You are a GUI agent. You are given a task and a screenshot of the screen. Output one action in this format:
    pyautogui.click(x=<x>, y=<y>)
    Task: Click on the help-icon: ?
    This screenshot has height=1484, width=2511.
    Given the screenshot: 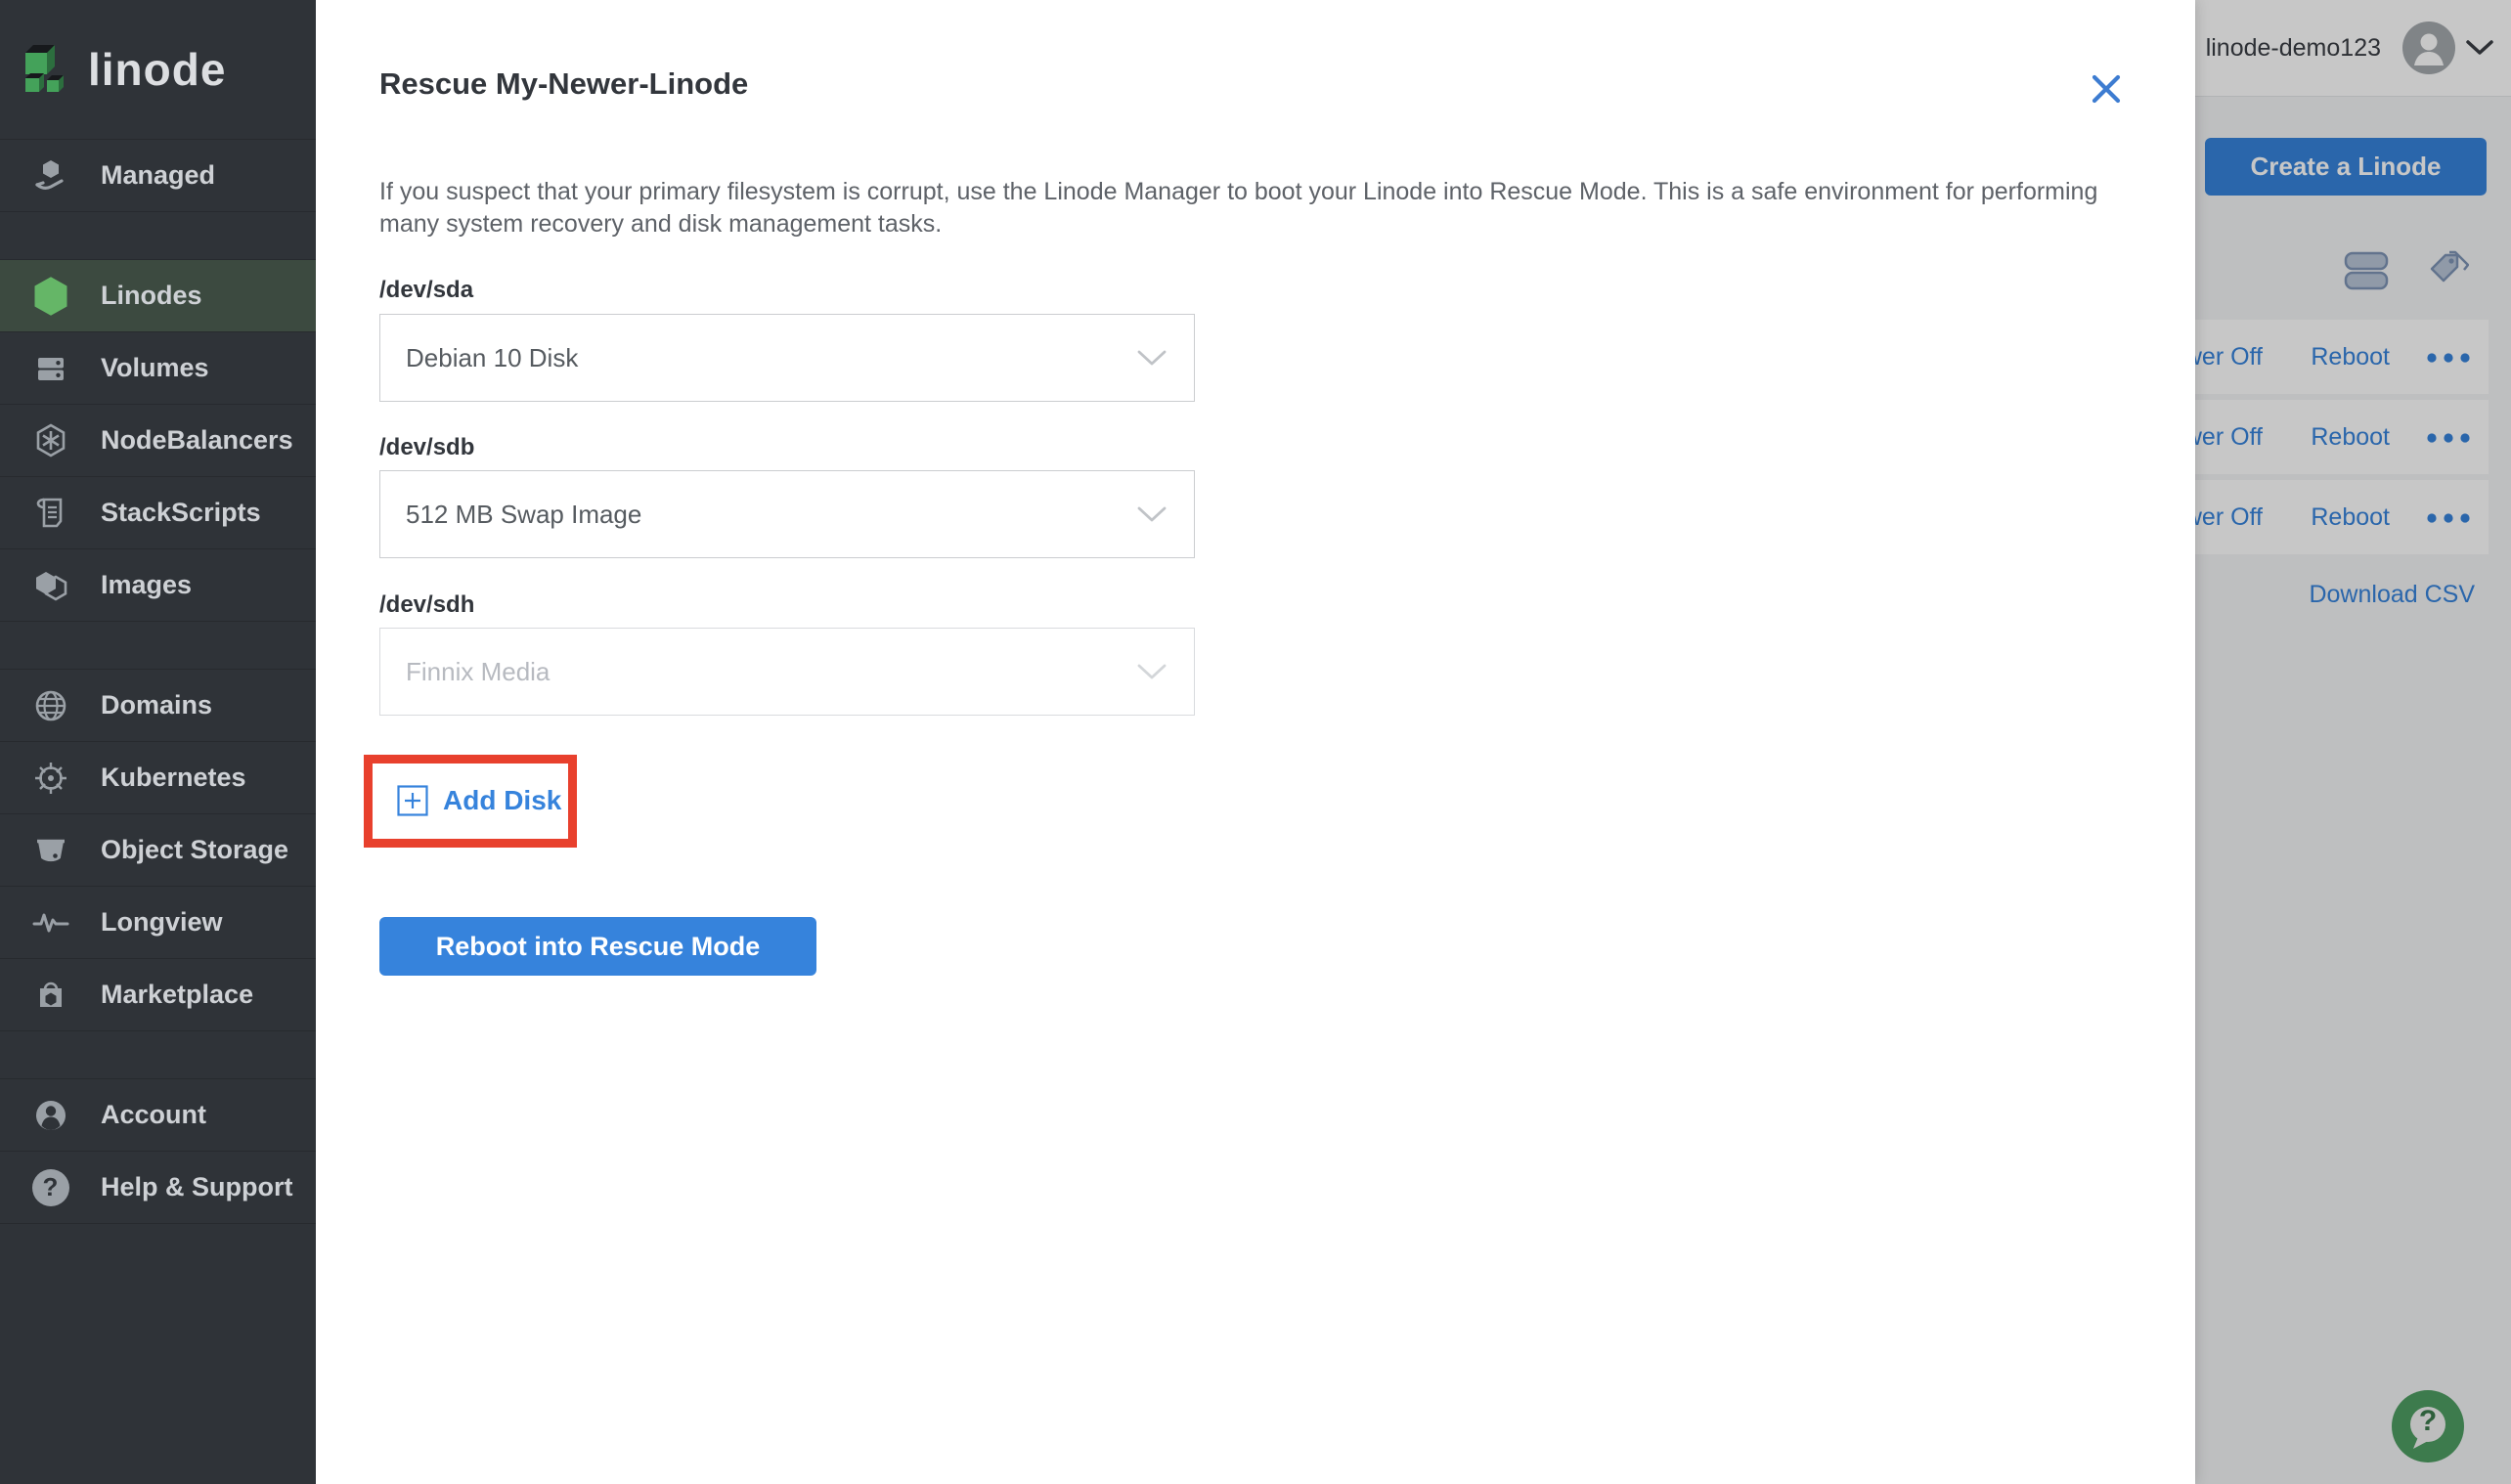 What is the action you would take?
    pyautogui.click(x=51, y=1187)
    